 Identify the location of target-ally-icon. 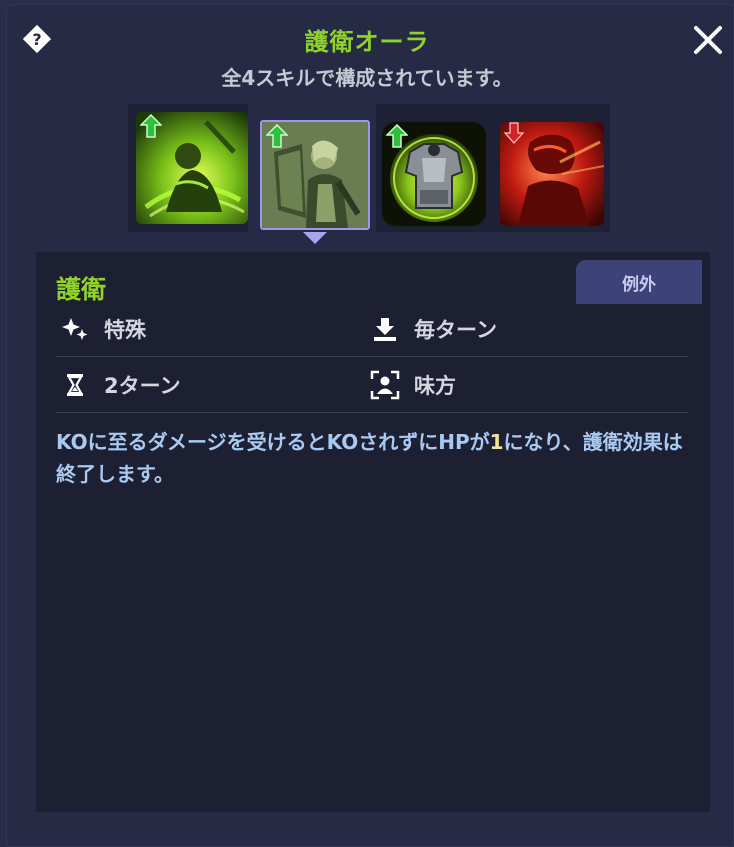
(385, 385).